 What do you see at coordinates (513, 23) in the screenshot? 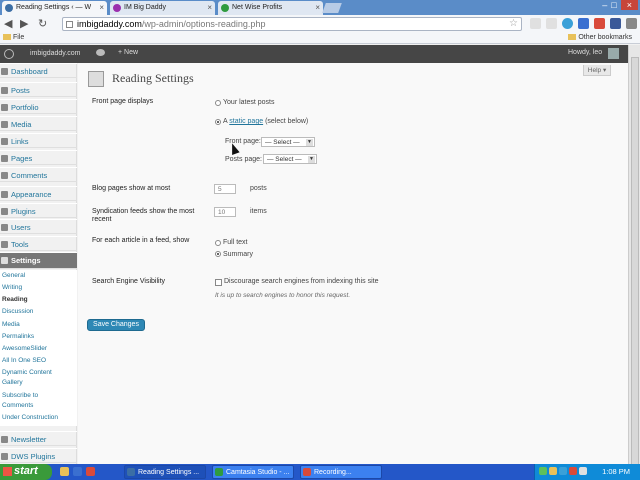
I see `bookmark-star-icon: ☆` at bounding box center [513, 23].